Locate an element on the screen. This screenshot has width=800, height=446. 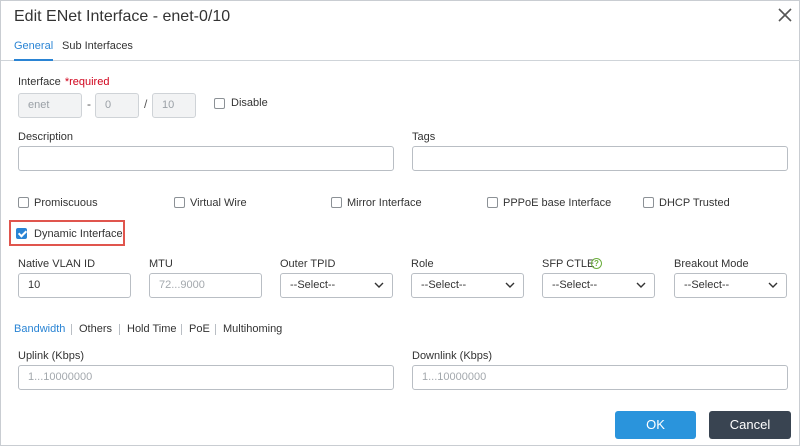
tab-bar: General Sub Interfaces is located at coordinates (400, 50).